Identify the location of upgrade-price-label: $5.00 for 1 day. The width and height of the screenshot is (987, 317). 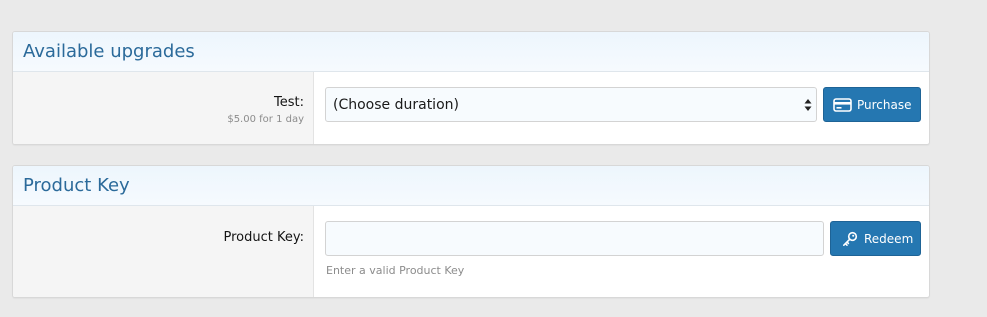
(265, 119).